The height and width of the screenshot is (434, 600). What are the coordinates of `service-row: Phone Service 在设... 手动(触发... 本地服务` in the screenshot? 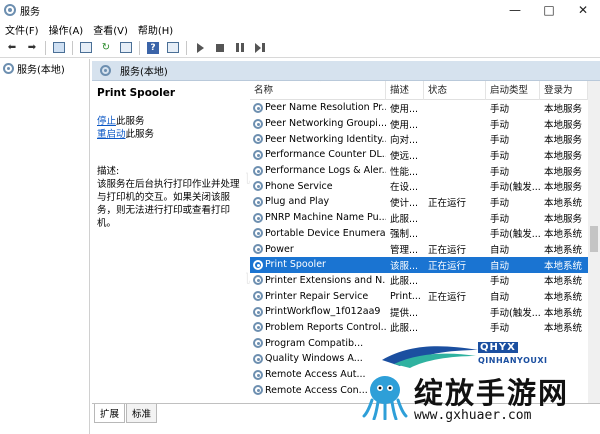 It's located at (419, 186).